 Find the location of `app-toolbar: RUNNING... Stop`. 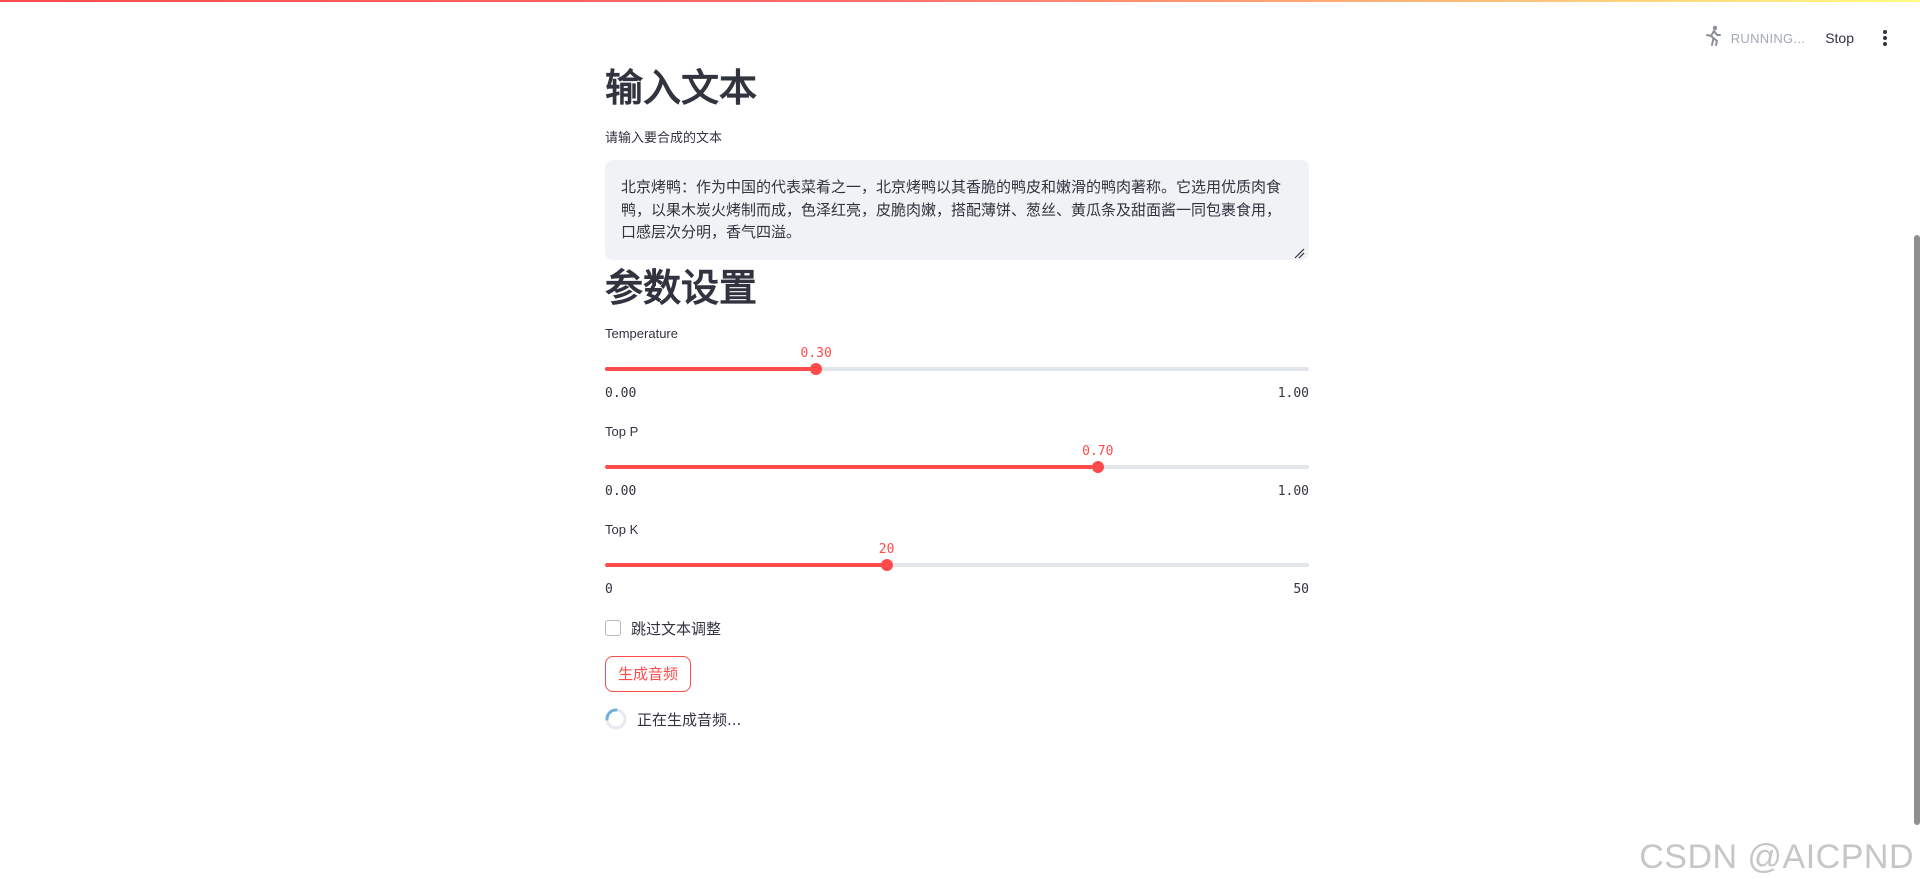

app-toolbar: RUNNING... Stop is located at coordinates (1799, 38).